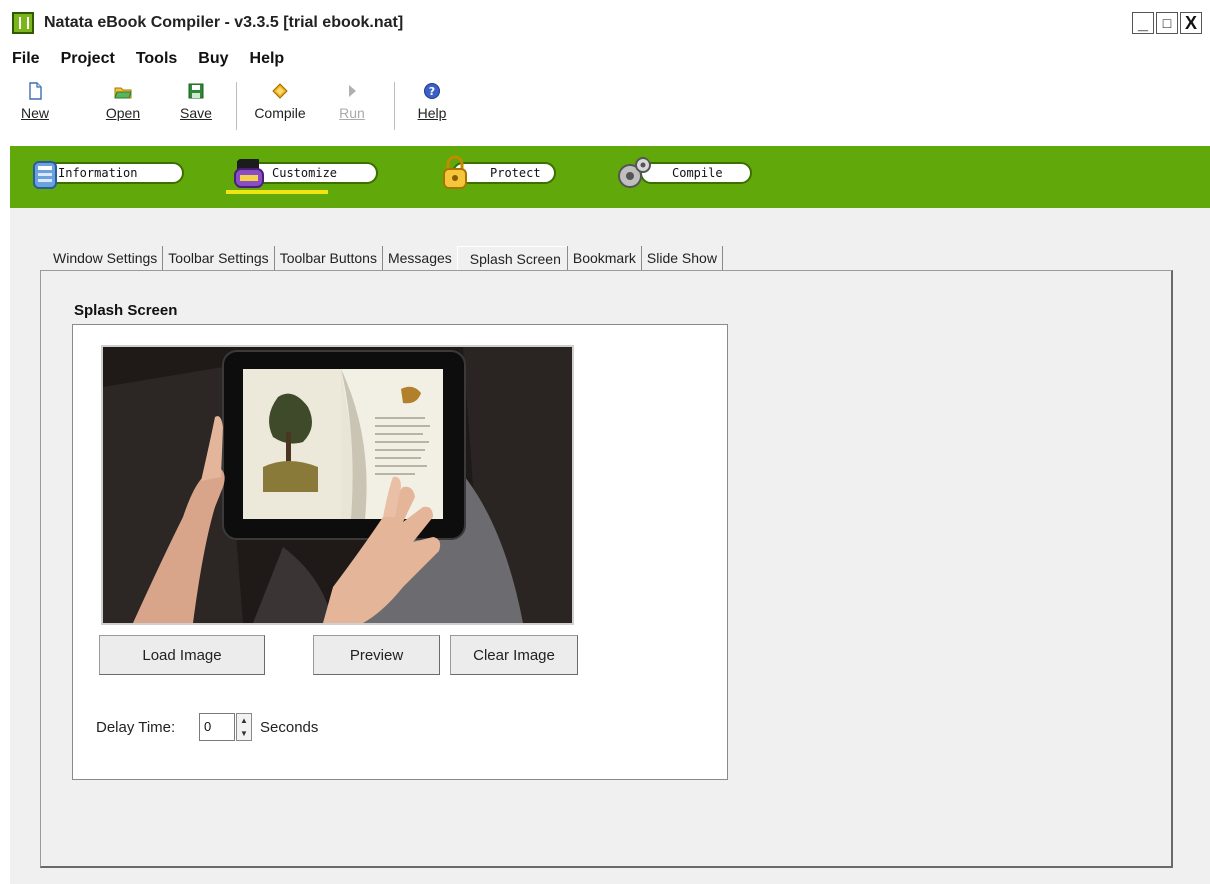  What do you see at coordinates (610, 177) in the screenshot?
I see `nav-bar: Information Customize Protect Compile` at bounding box center [610, 177].